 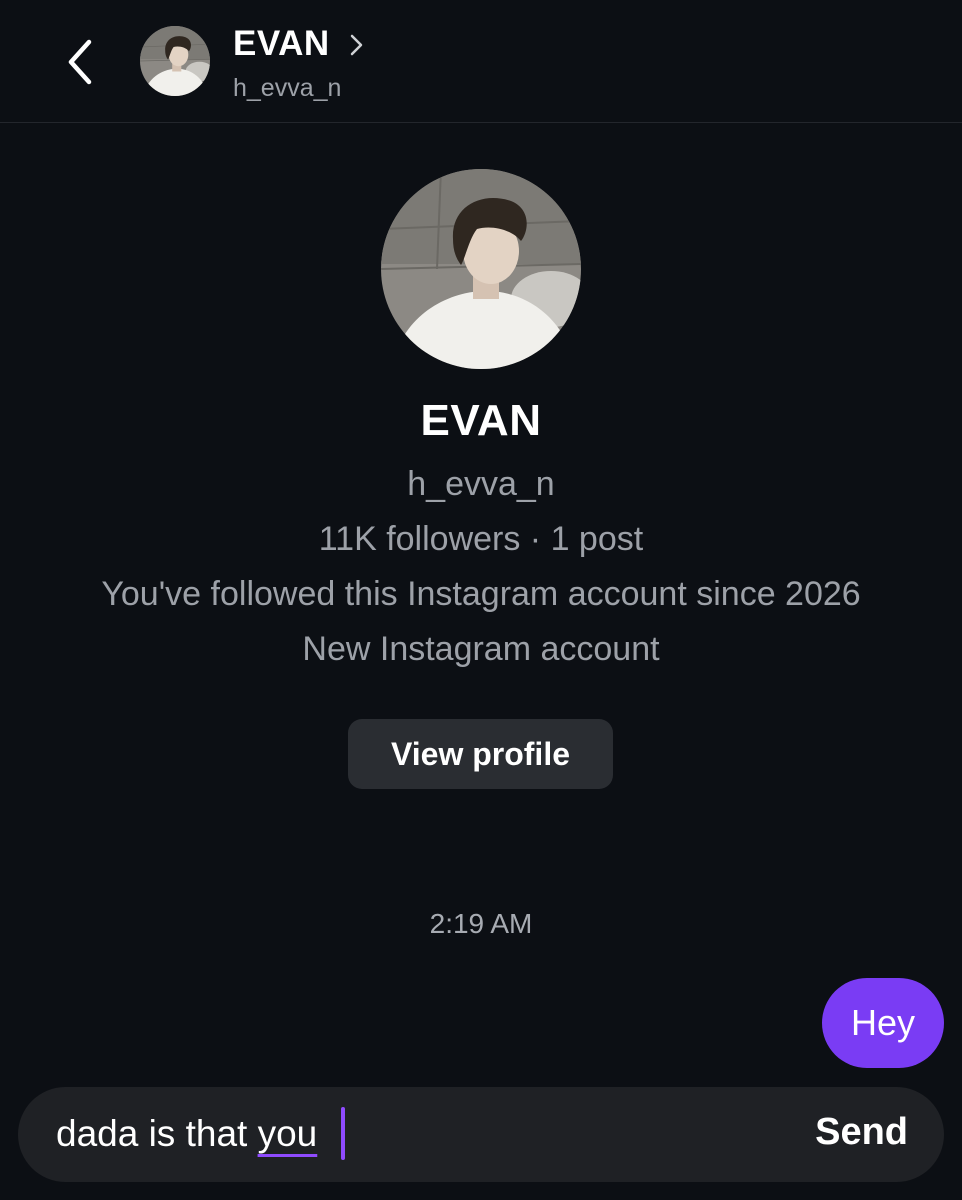 I want to click on header-username: h_evva_n, so click(x=287, y=88).